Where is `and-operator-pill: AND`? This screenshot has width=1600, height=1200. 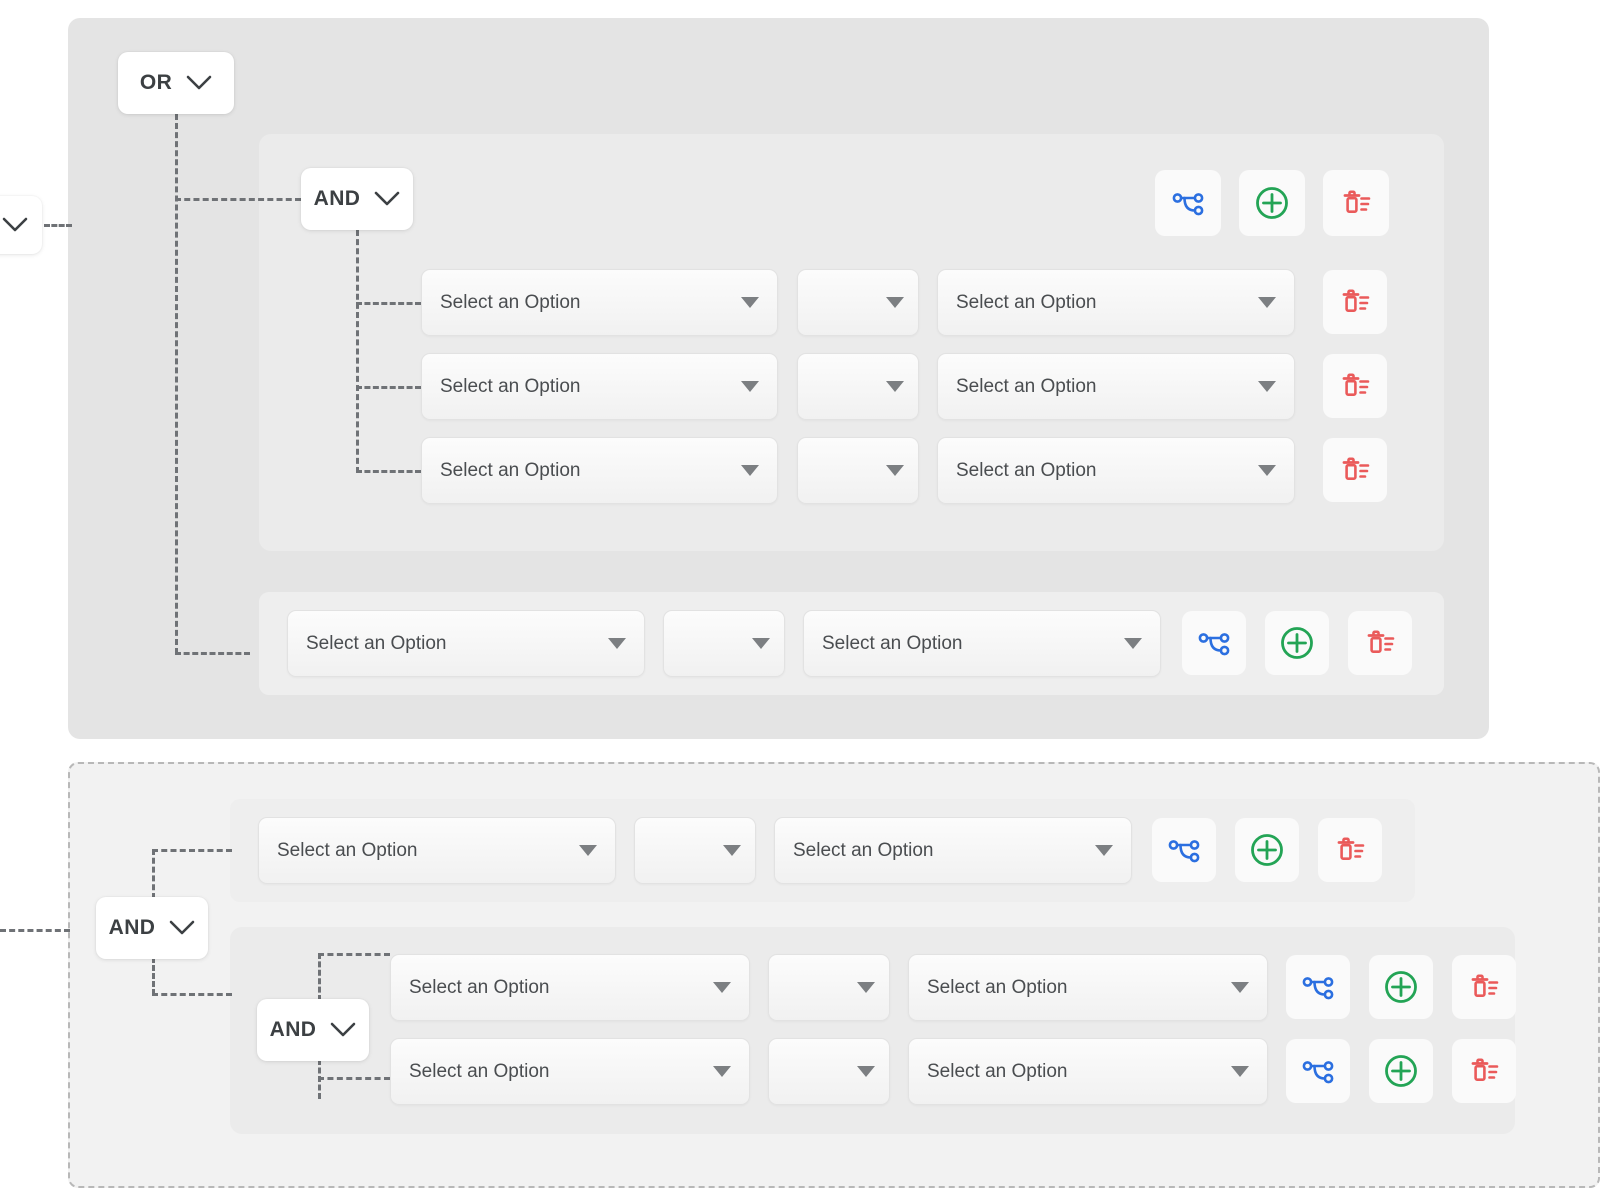
and-operator-pill: AND is located at coordinates (357, 199).